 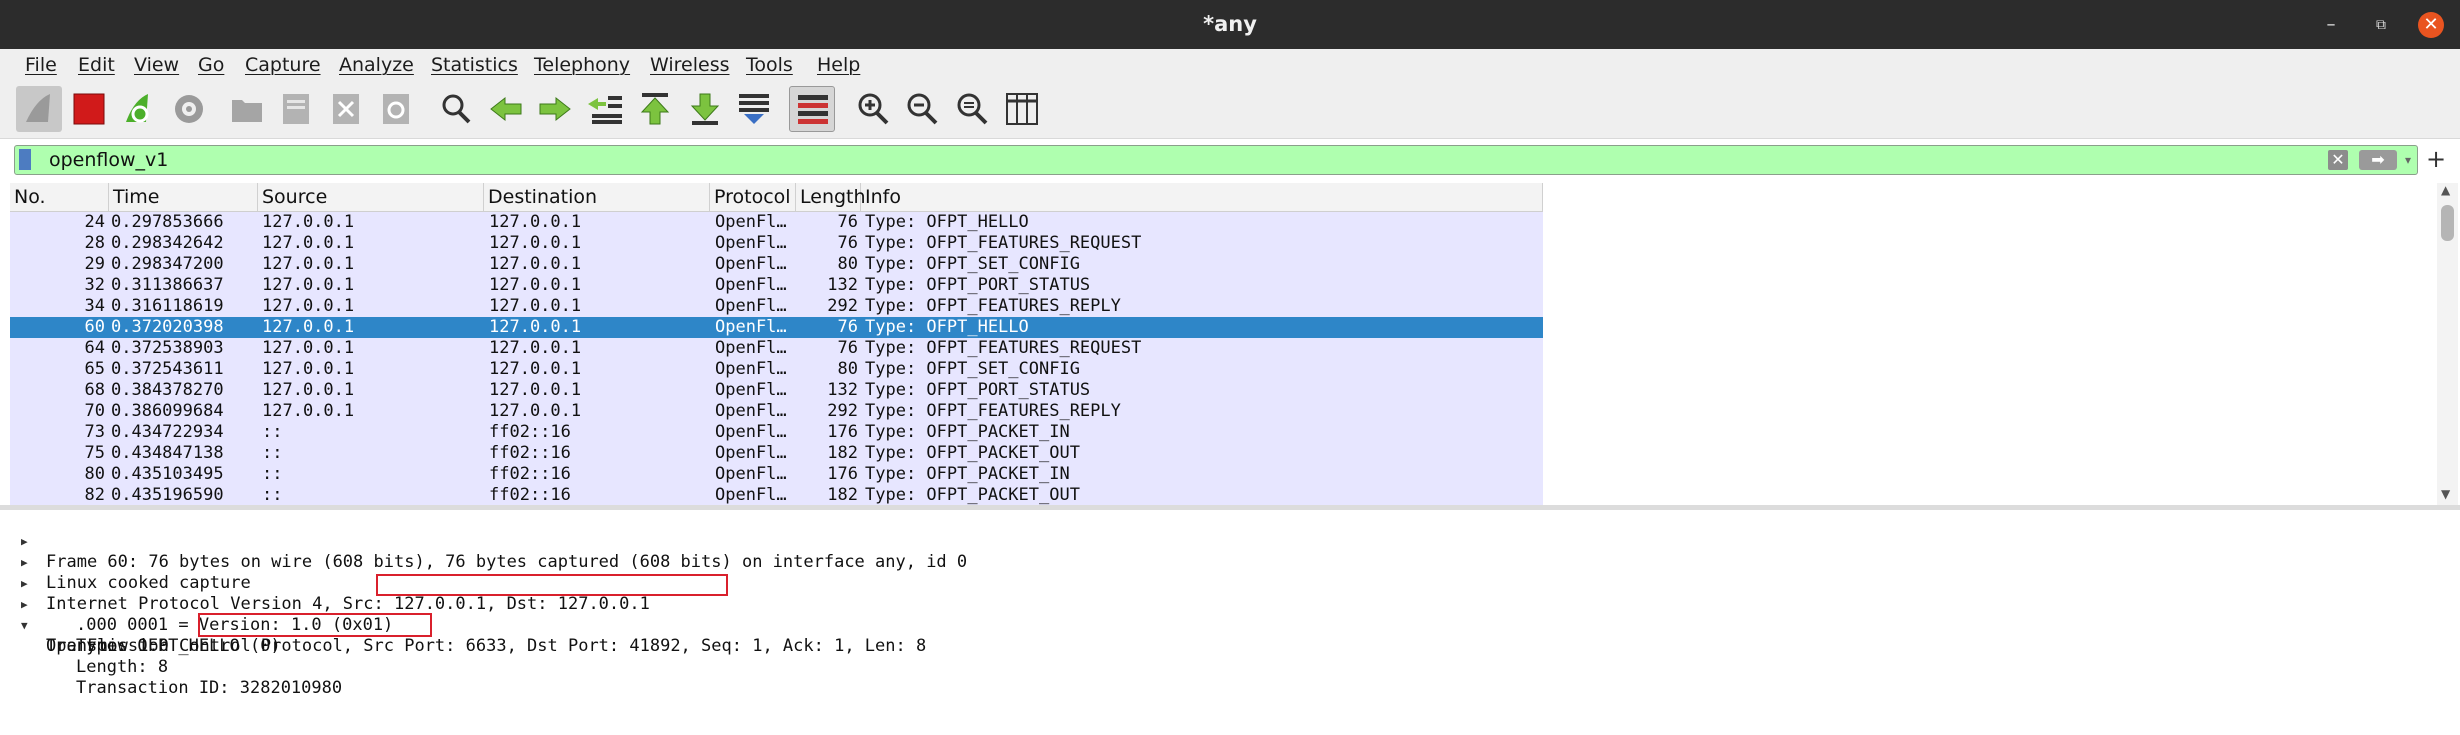 I want to click on menu-statistics: Statistics, so click(x=474, y=65).